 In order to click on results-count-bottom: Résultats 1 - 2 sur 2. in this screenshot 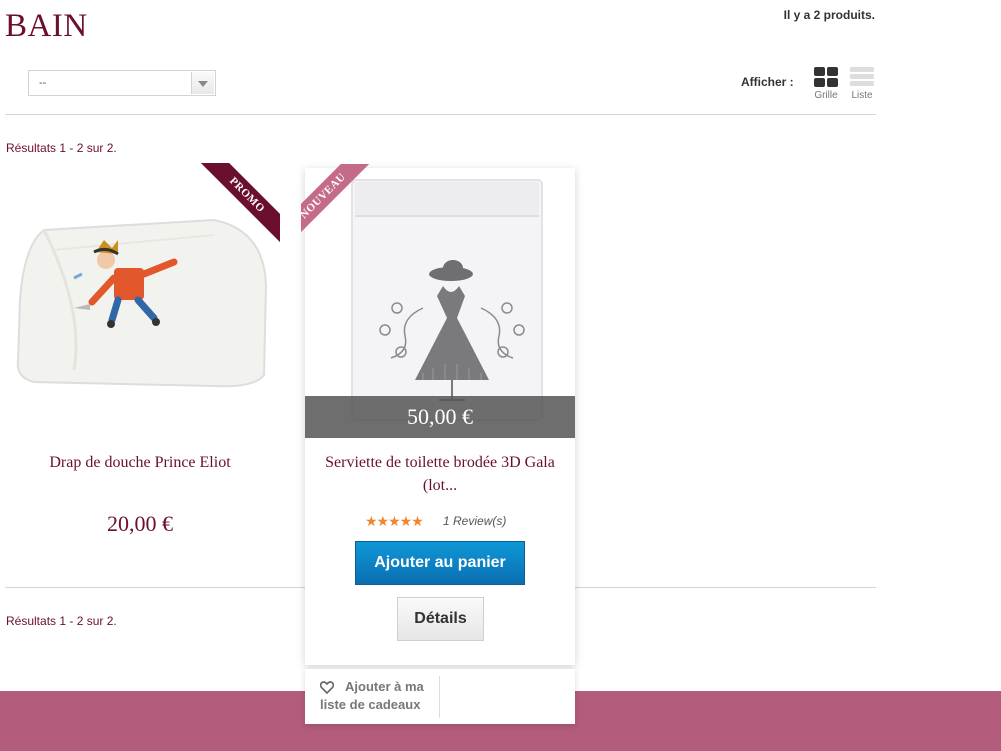, I will do `click(61, 621)`.